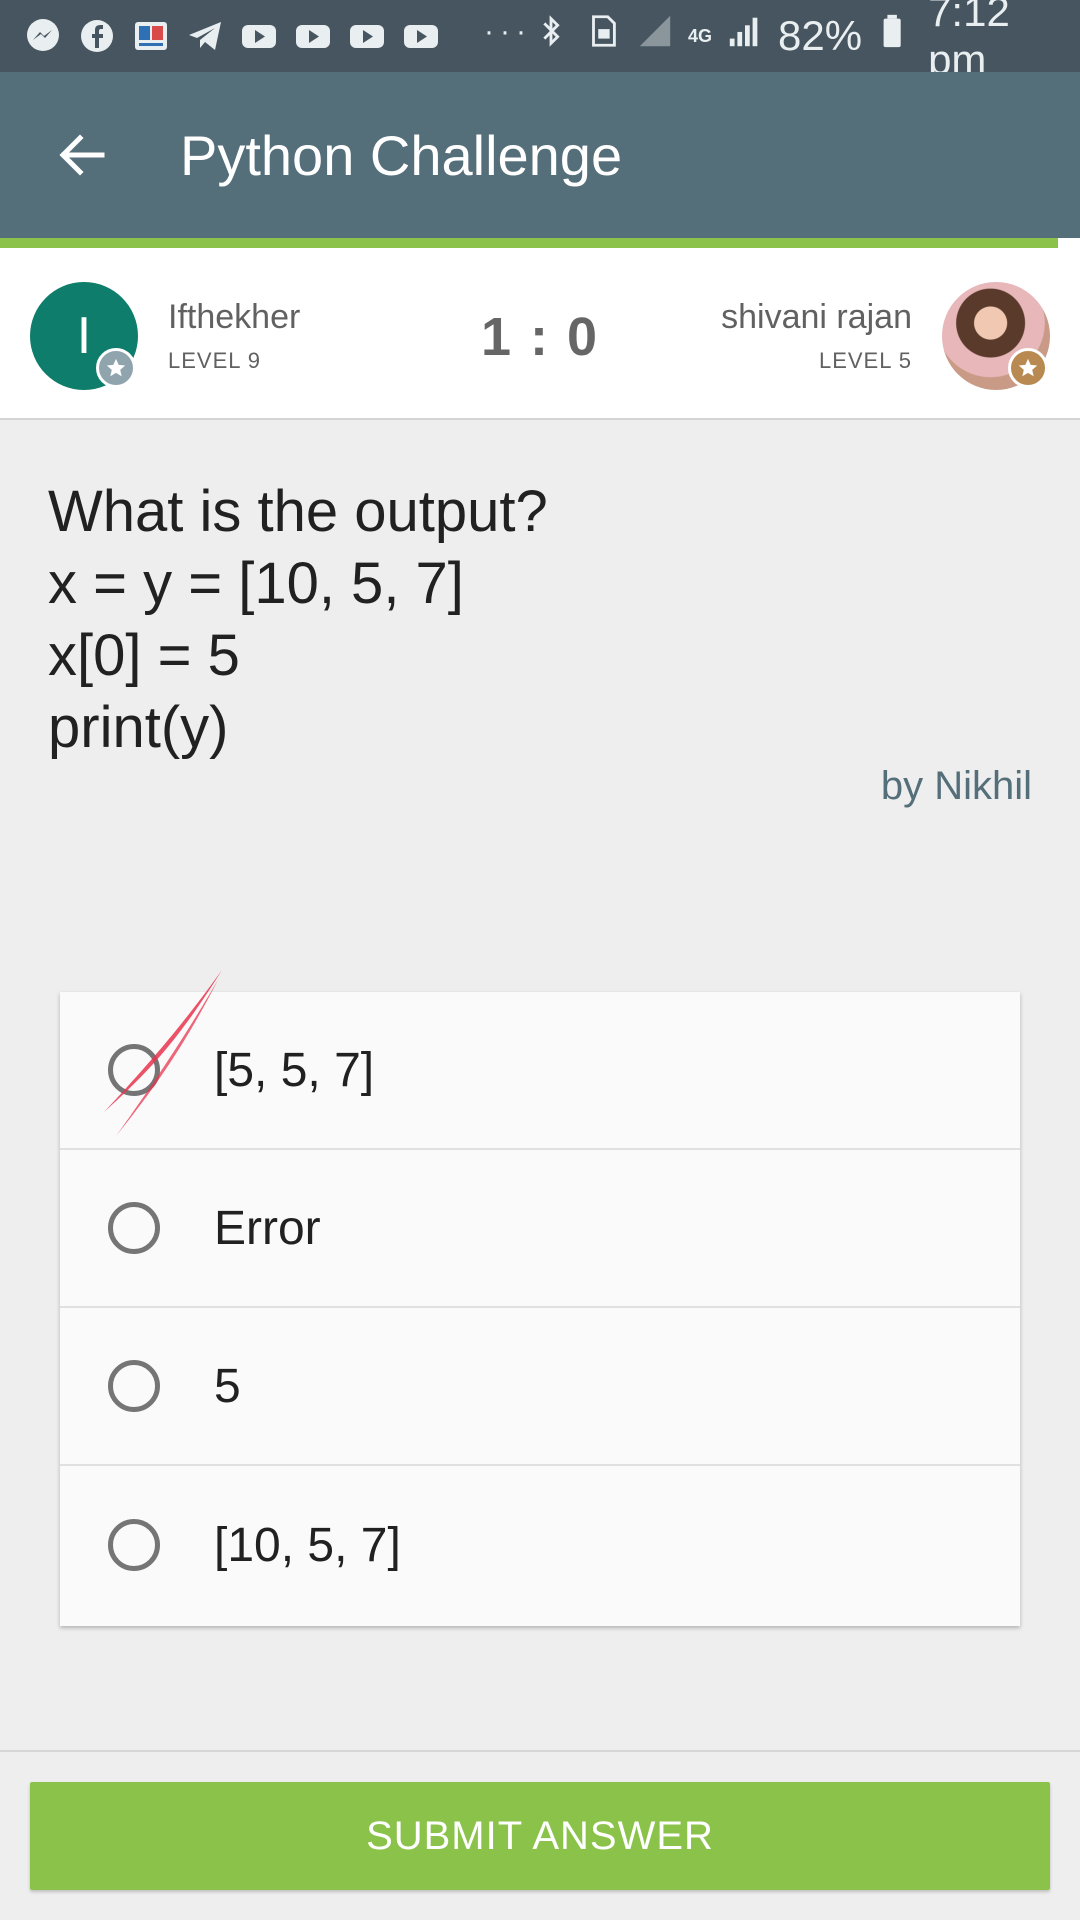 Image resolution: width=1080 pixels, height=1920 pixels. I want to click on answer-option-label: Error, so click(267, 1228).